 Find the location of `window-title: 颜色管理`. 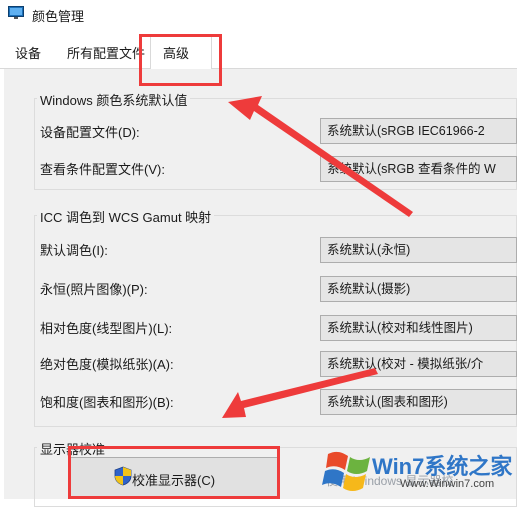

window-title: 颜色管理 is located at coordinates (58, 16).